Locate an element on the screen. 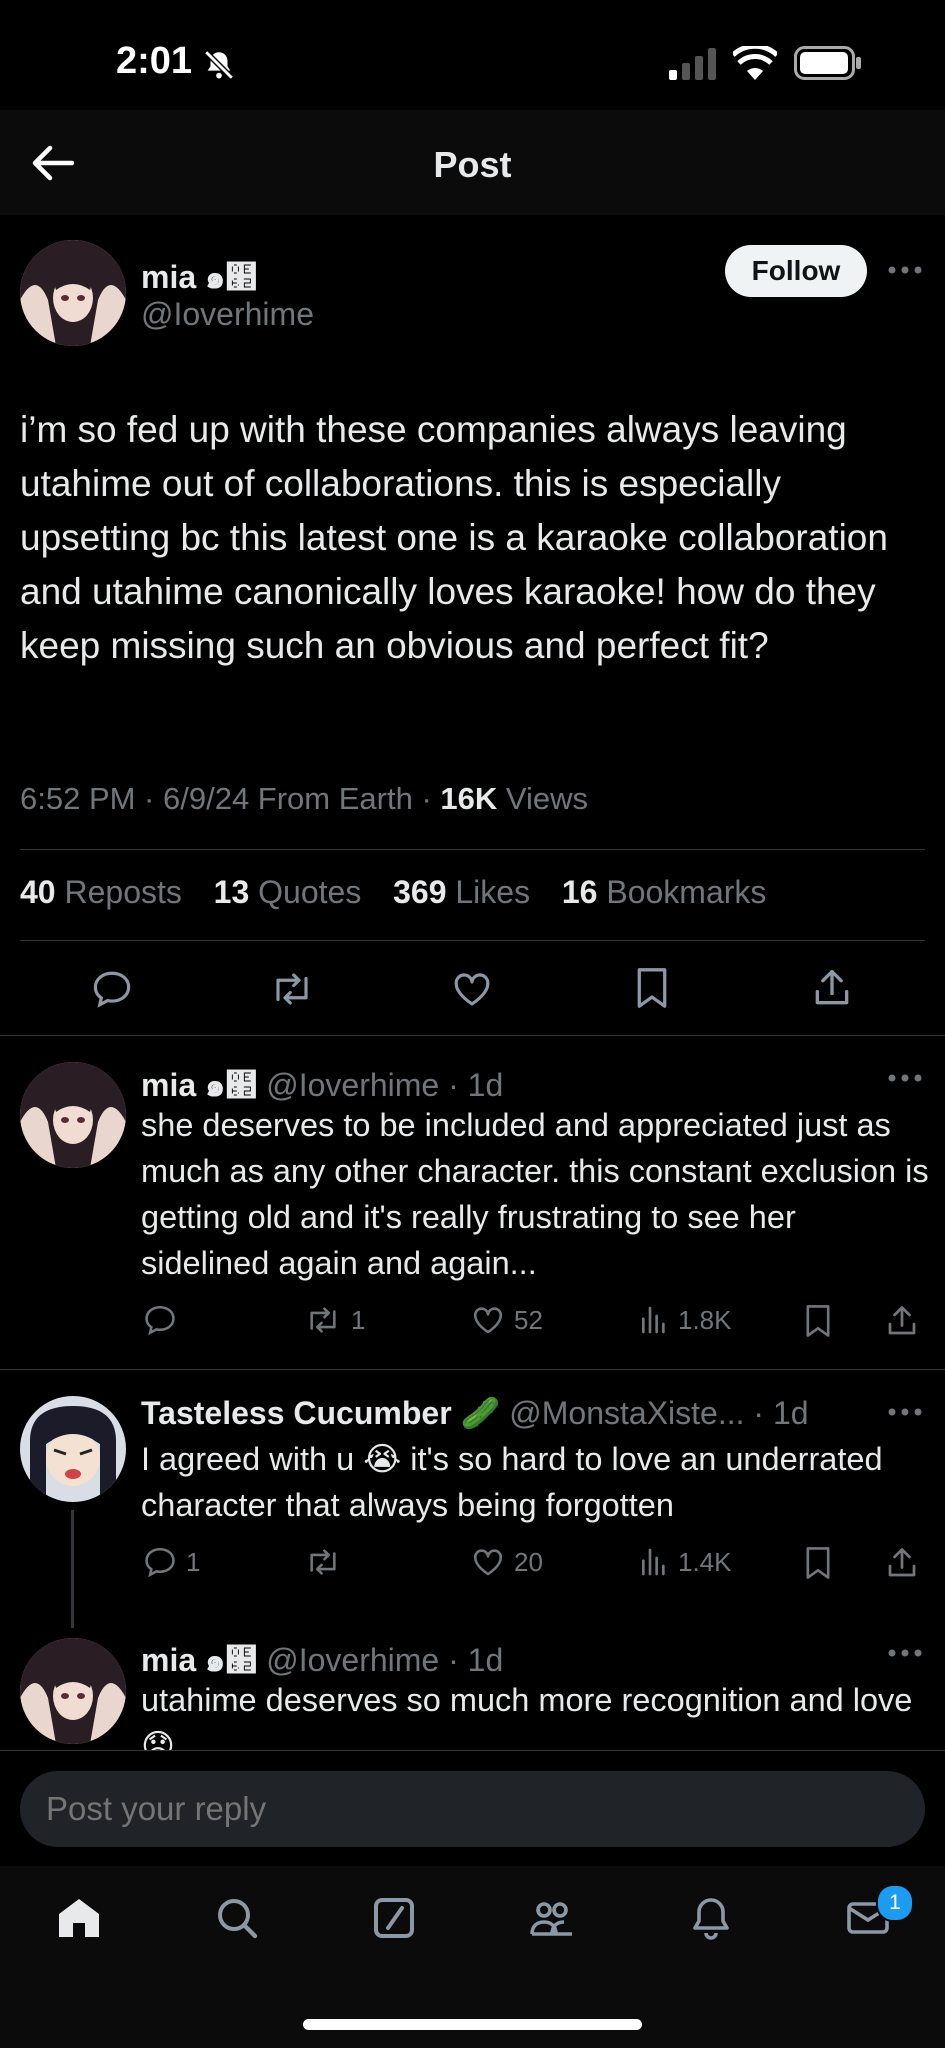 The width and height of the screenshot is (945, 2048). crying-emoji: 😭 is located at coordinates (382, 1459).